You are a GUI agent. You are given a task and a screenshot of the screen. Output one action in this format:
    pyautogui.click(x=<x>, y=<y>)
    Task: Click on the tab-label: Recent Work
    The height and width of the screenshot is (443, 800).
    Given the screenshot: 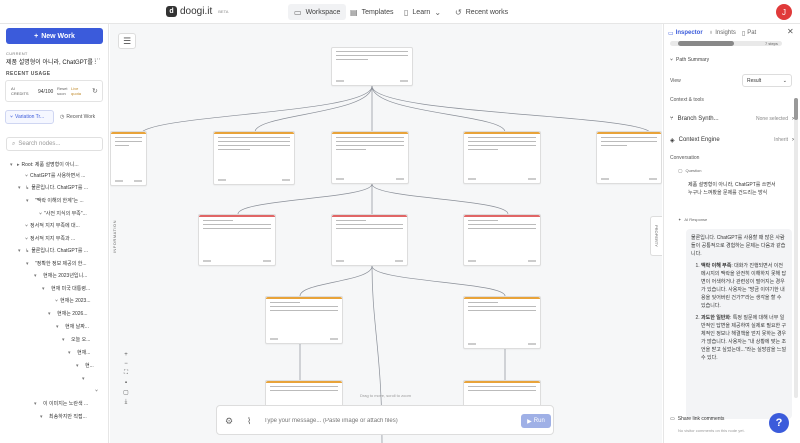 What is the action you would take?
    pyautogui.click(x=81, y=117)
    